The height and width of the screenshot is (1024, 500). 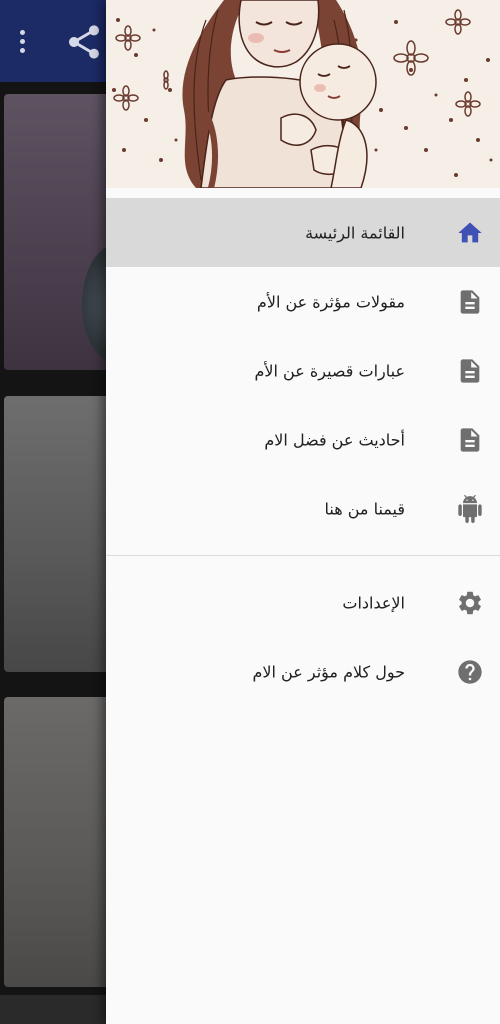 I want to click on menu-item-short-phrases: عبارات قصيرة عن الأم, so click(x=303, y=370).